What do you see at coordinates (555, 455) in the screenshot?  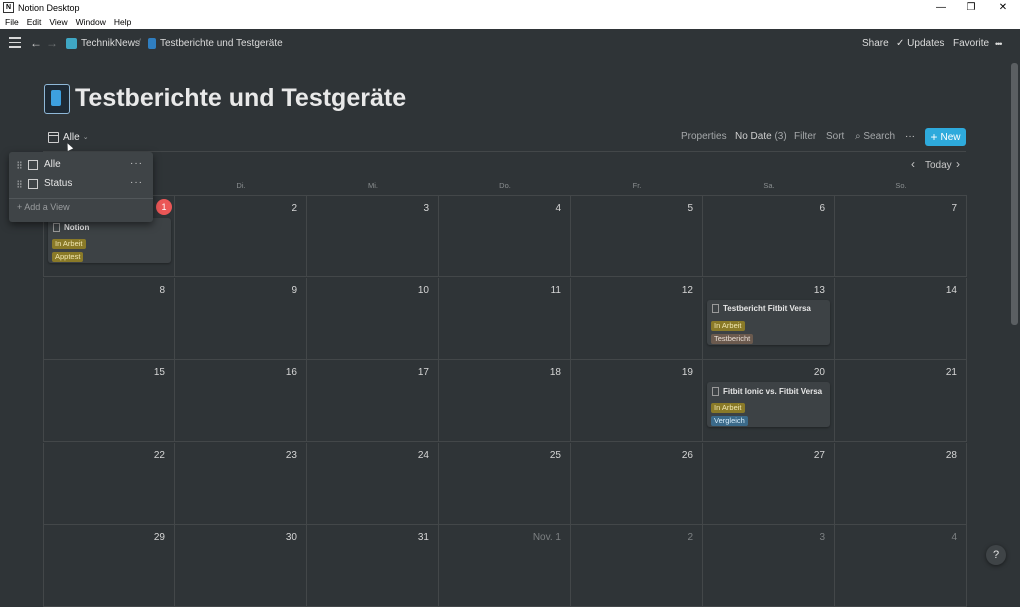 I see `day-number: 25` at bounding box center [555, 455].